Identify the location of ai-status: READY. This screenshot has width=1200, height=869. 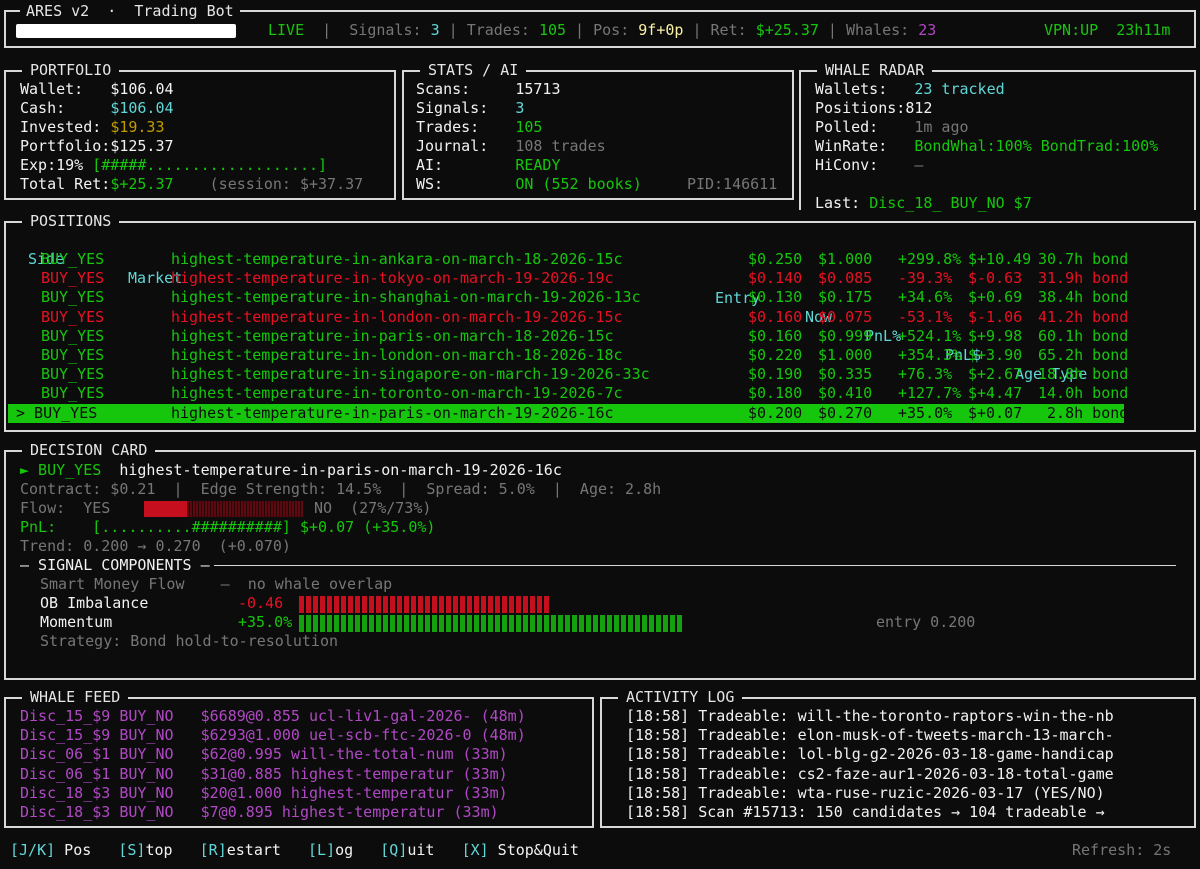
(538, 165).